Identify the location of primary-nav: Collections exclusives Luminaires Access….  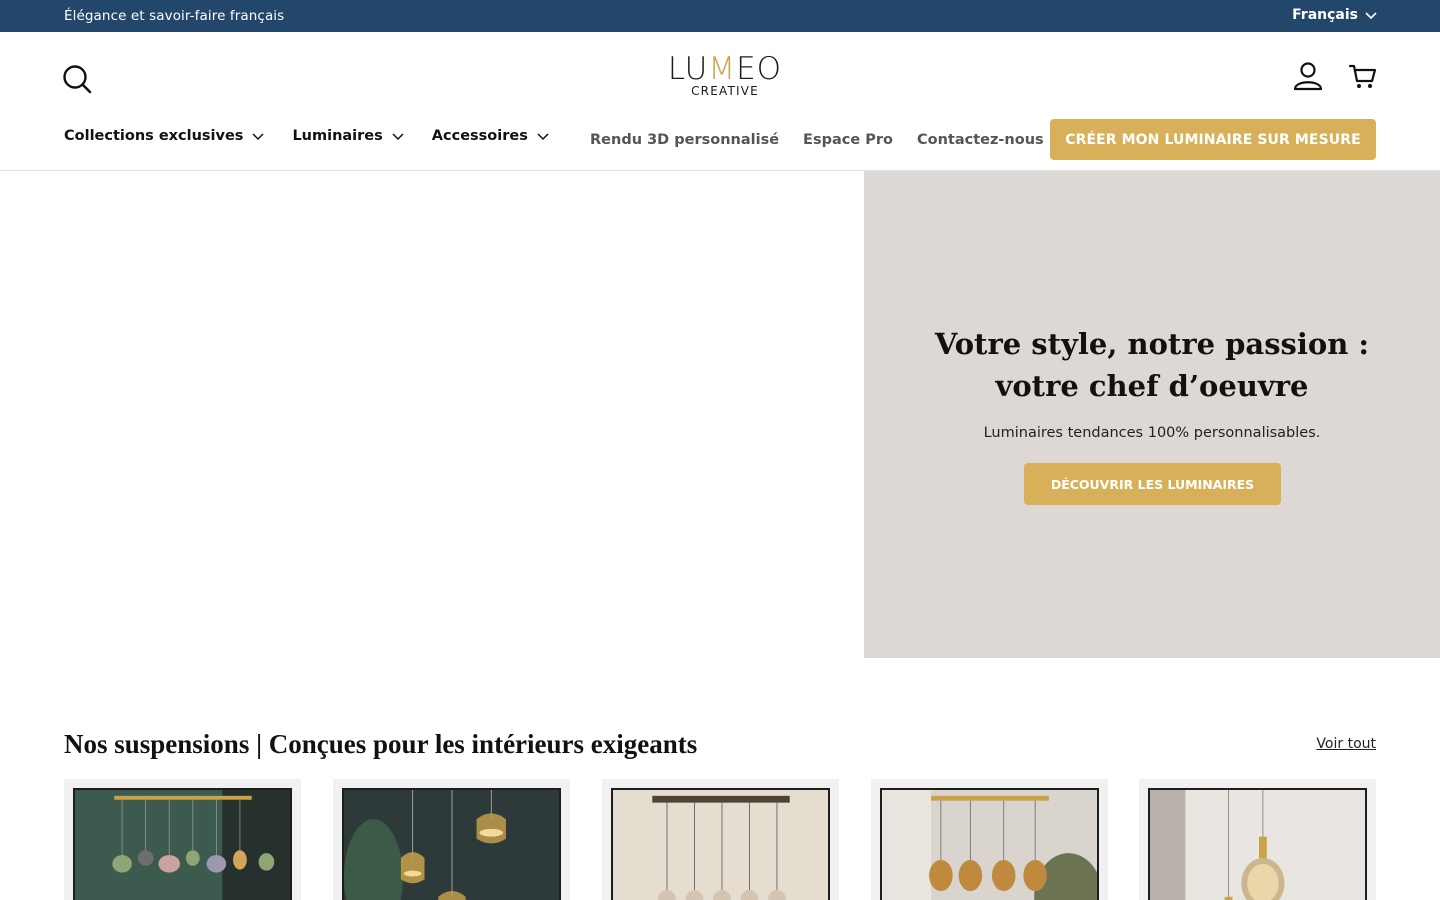
(307, 136).